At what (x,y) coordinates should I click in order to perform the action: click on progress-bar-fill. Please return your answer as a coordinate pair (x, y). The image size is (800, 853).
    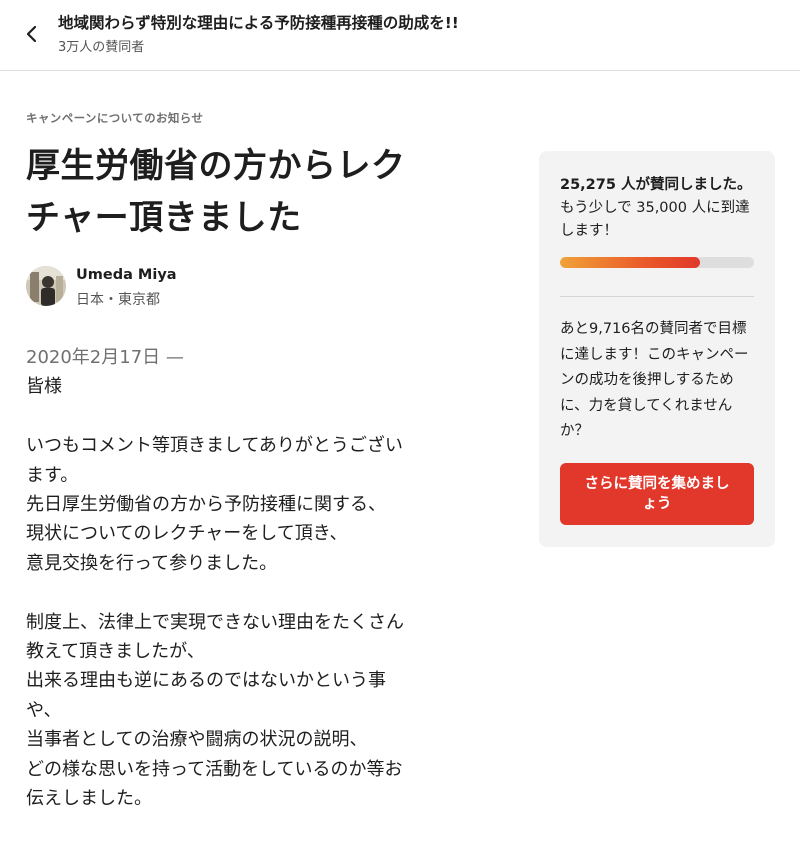
    Looking at the image, I should click on (630, 262).